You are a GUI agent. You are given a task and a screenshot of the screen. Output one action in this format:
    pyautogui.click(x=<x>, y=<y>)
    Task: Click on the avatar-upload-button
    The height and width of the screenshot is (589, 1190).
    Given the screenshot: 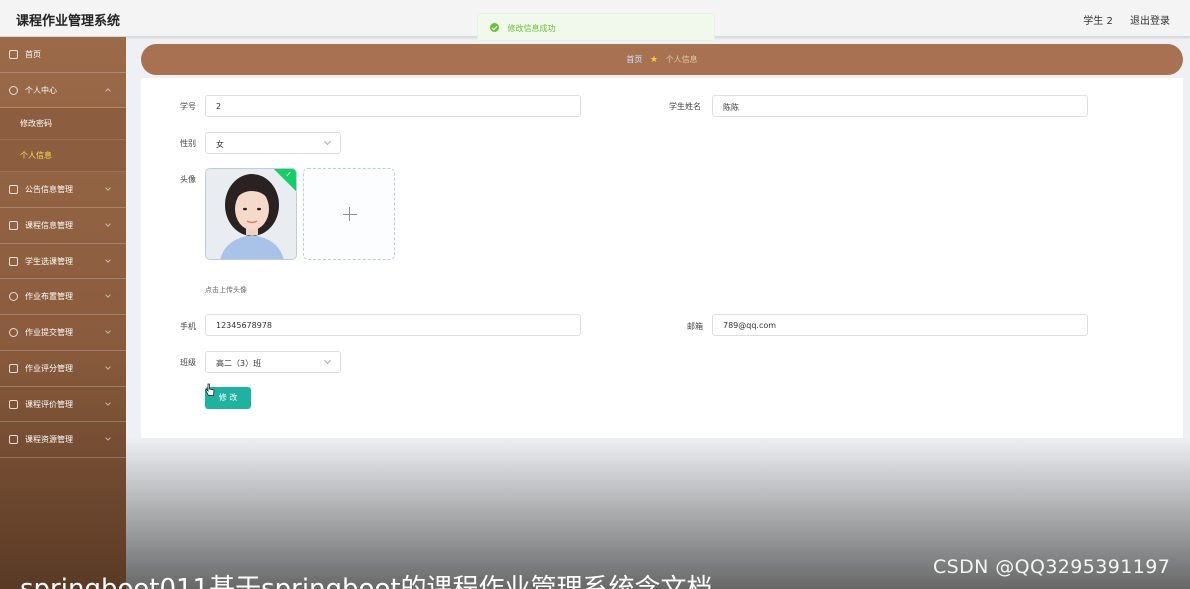 What is the action you would take?
    pyautogui.click(x=349, y=214)
    